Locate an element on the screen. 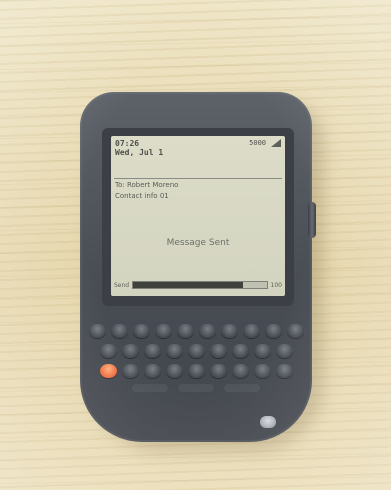 The height and width of the screenshot is (490, 391). key-o is located at coordinates (273, 331).